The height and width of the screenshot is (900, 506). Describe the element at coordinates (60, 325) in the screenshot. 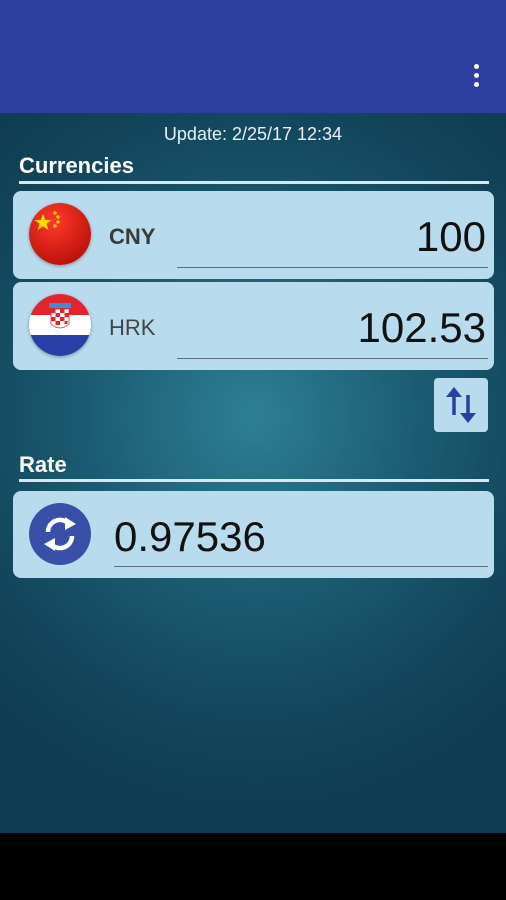

I see `croatia-flag-icon` at that location.